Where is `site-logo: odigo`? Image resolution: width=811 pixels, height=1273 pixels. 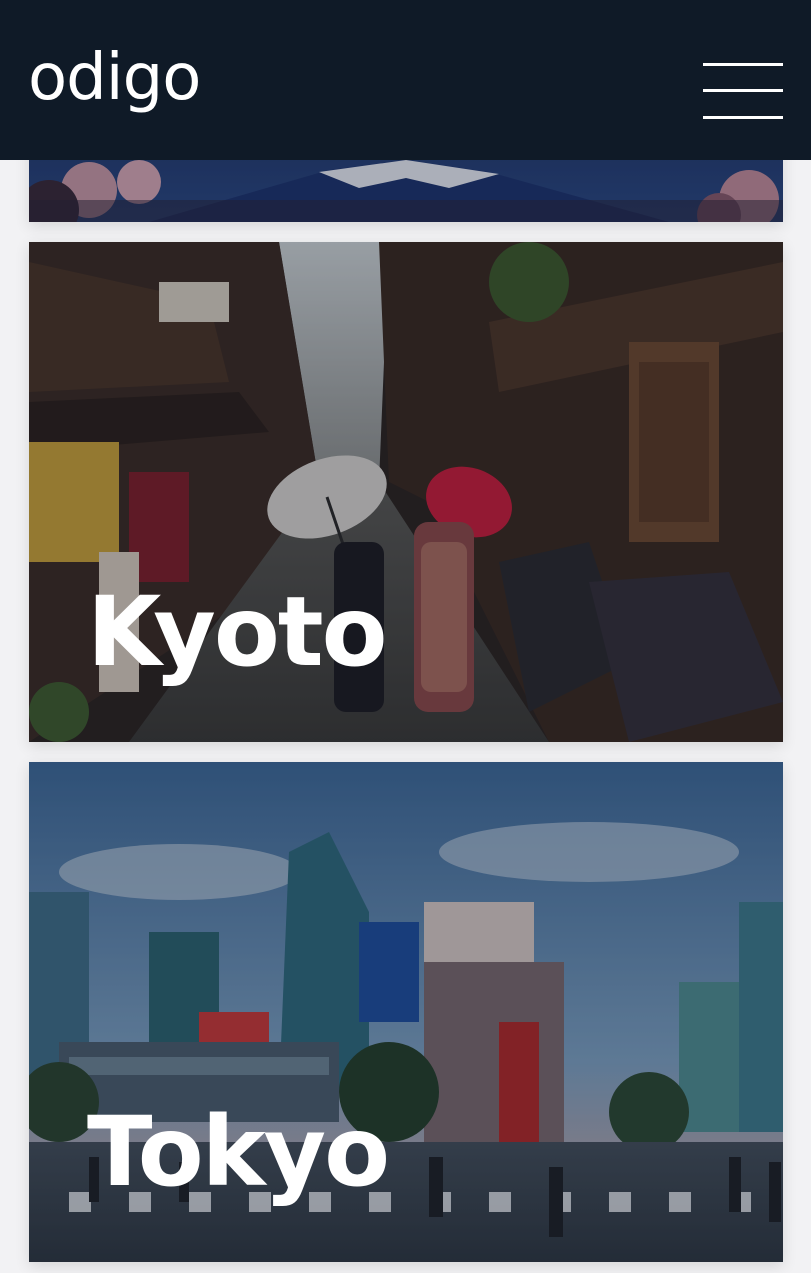 site-logo: odigo is located at coordinates (114, 78).